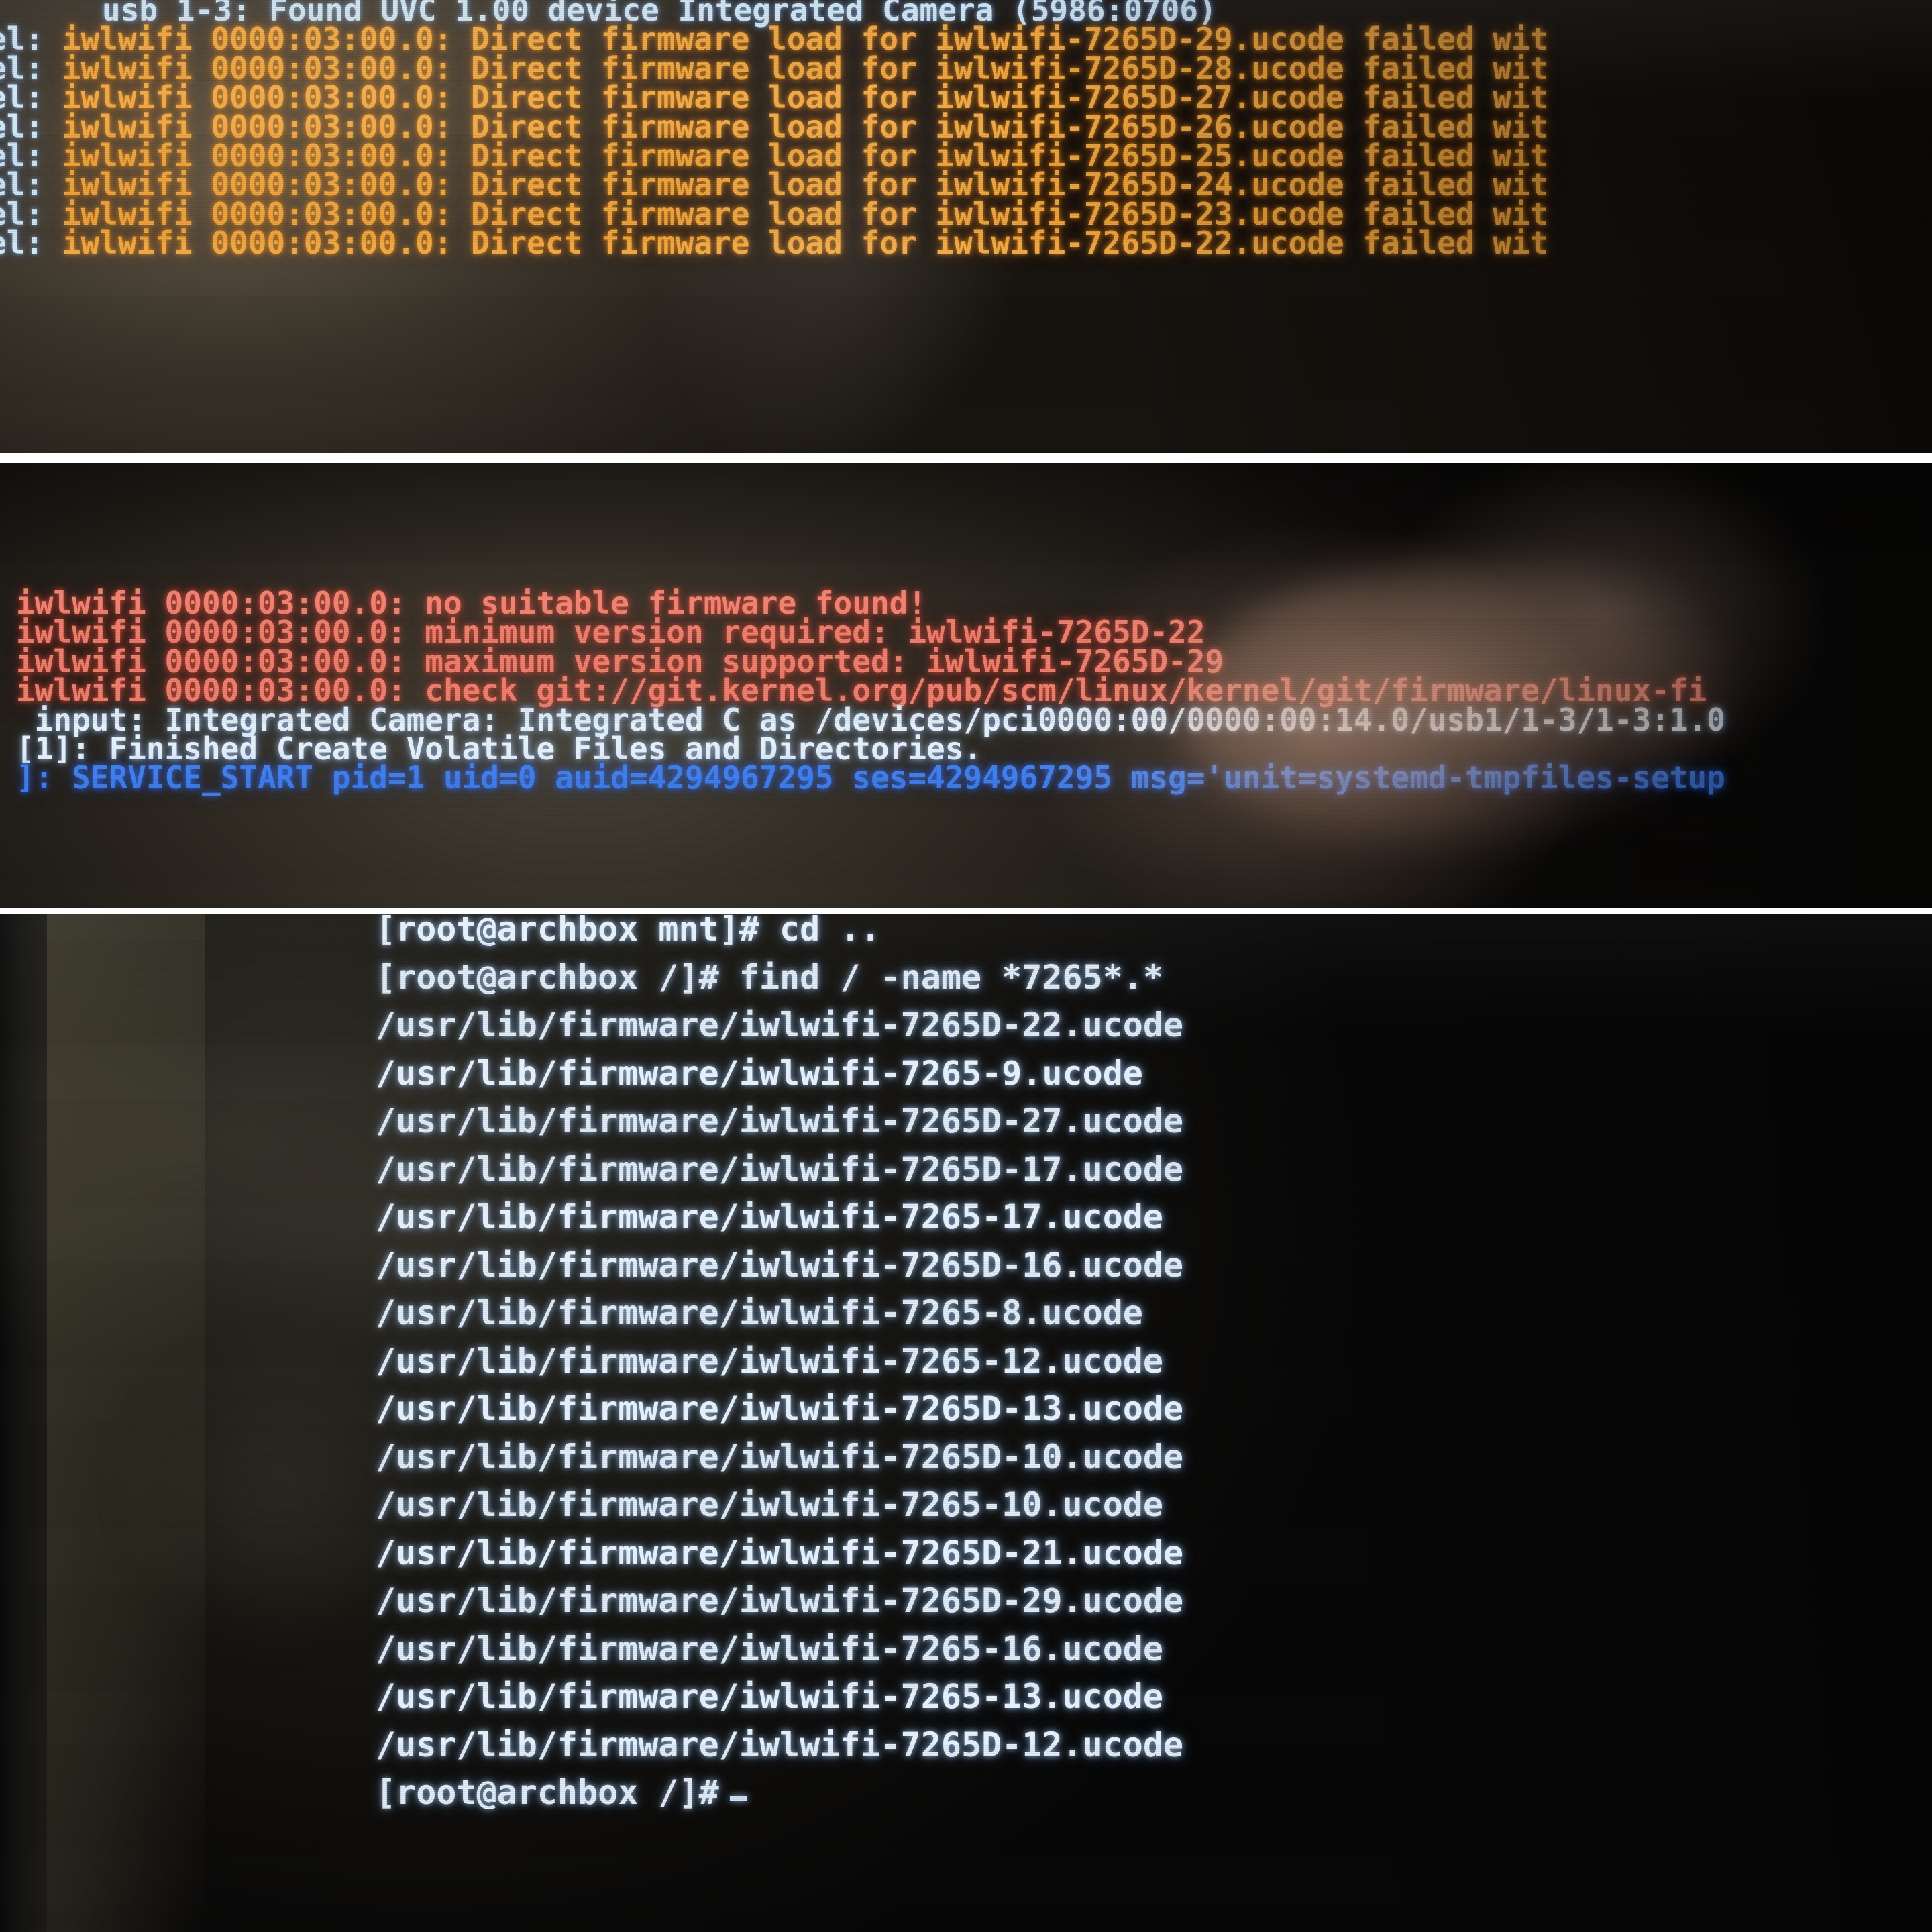 The width and height of the screenshot is (1932, 1932). I want to click on find-result-row: /usr/lib/firmware/iwlwifi-7265D-12.ucode, so click(779, 1745).